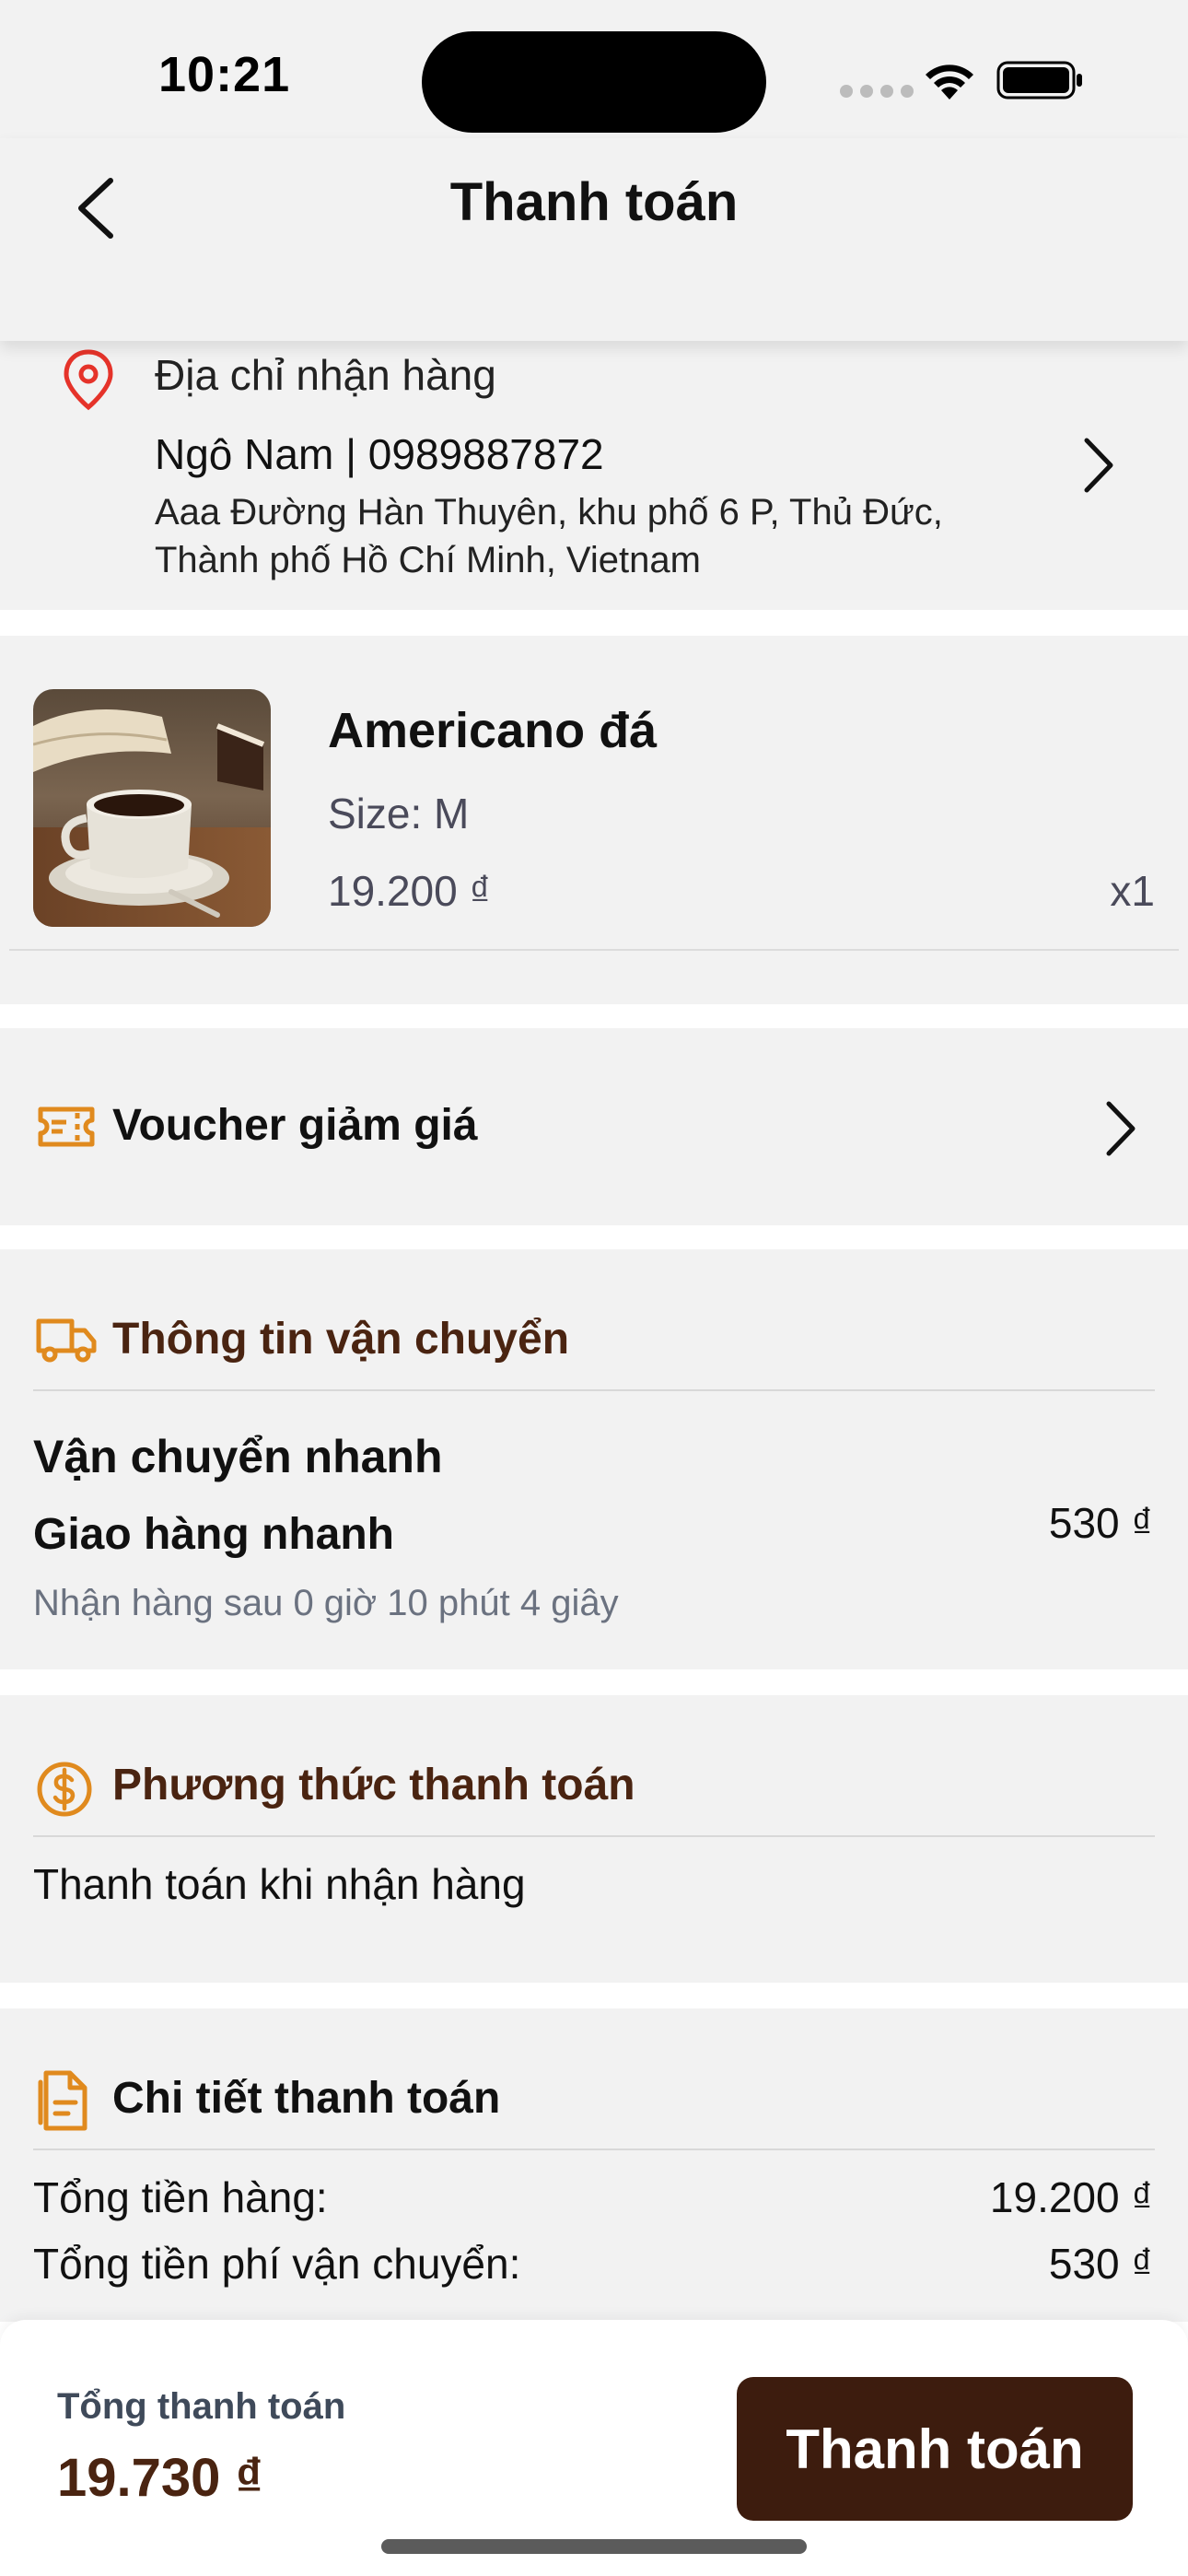  I want to click on product-price: 19.200 ₫, so click(410, 891).